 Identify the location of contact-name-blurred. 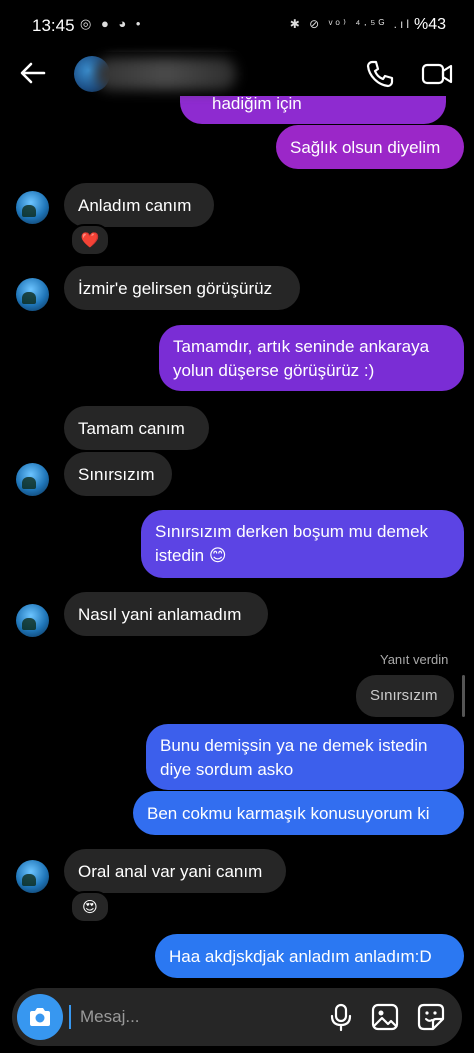
(166, 74).